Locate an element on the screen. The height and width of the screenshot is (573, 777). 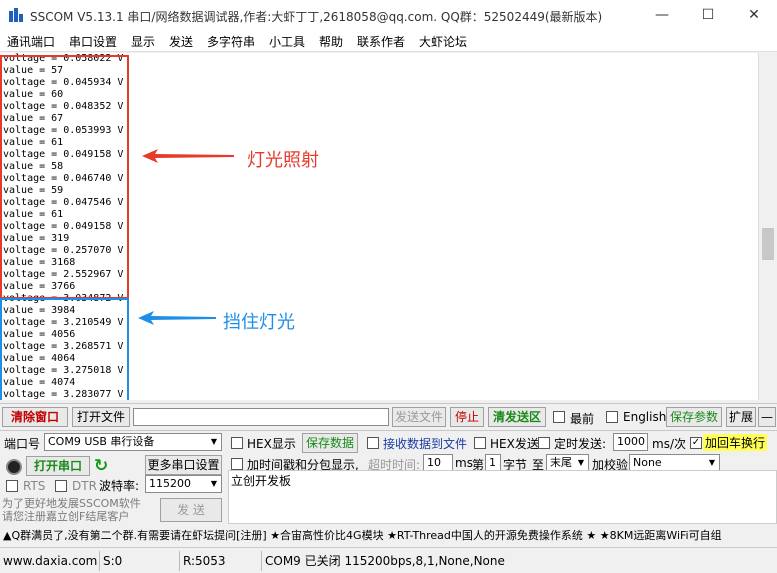
collapse-button: — is located at coordinates (767, 417).